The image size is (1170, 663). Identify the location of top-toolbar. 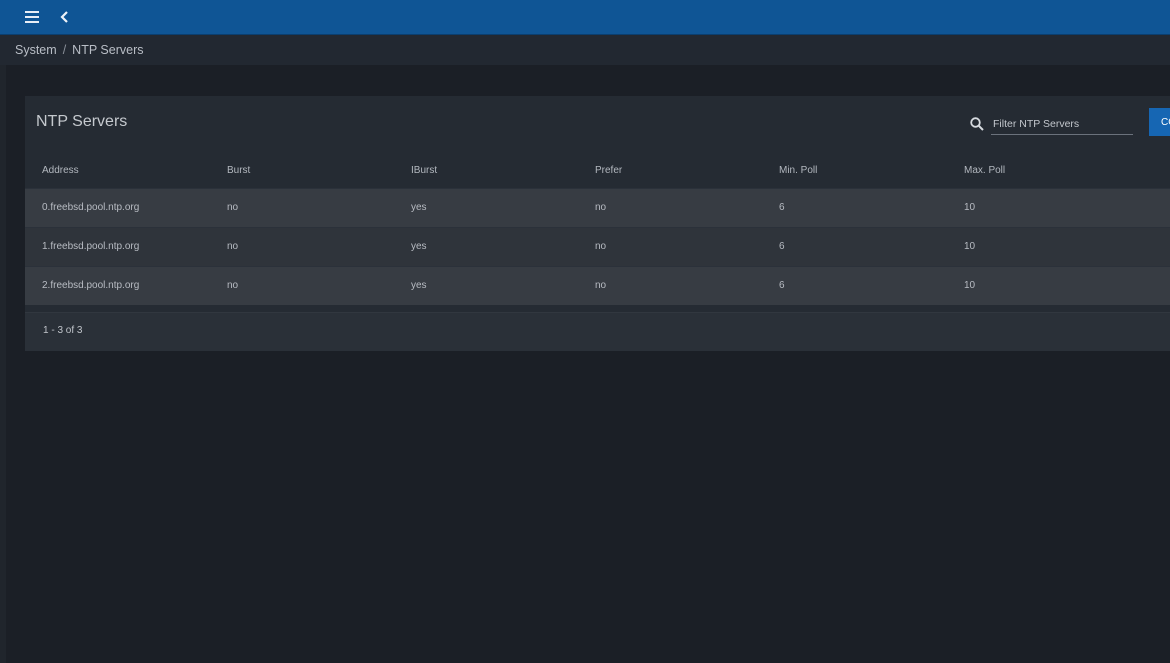
(585, 17).